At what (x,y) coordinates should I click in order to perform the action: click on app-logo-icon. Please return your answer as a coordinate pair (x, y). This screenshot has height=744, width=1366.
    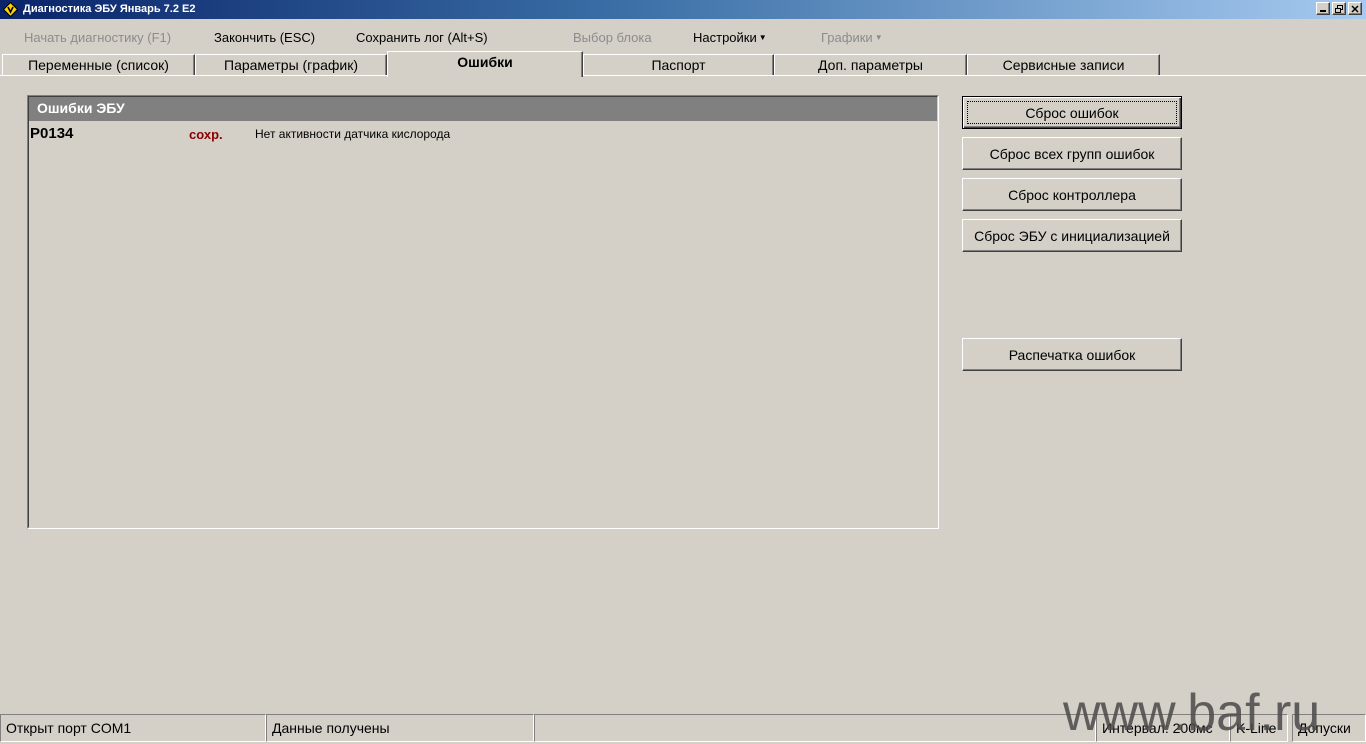
    Looking at the image, I should click on (10, 9).